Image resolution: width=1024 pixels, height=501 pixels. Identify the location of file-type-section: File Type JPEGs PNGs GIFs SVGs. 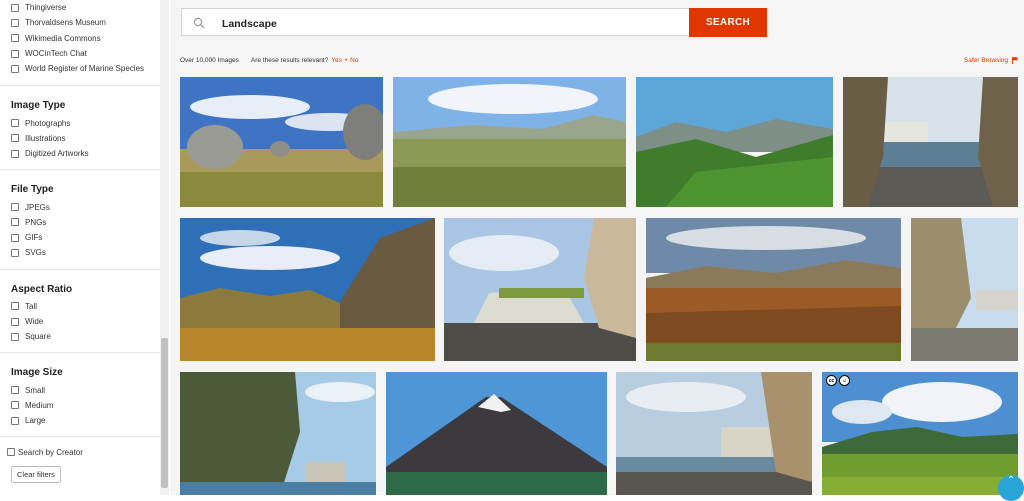
(80, 218).